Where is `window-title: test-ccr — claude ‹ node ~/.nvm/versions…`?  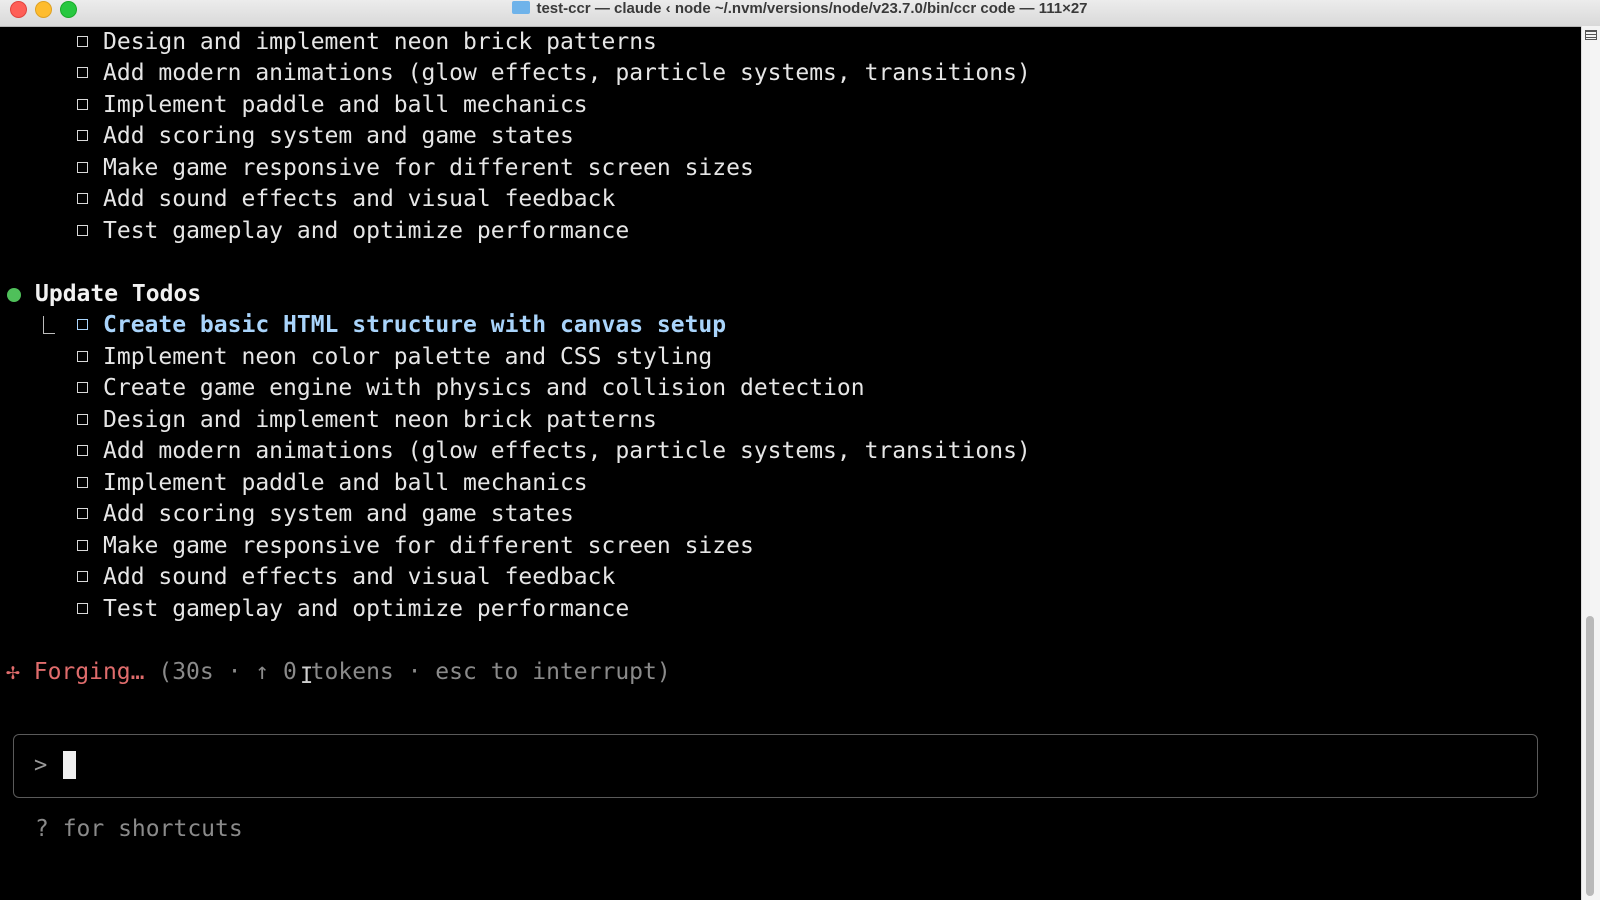 window-title: test-ccr — claude ‹ node ~/.nvm/versions… is located at coordinates (812, 8).